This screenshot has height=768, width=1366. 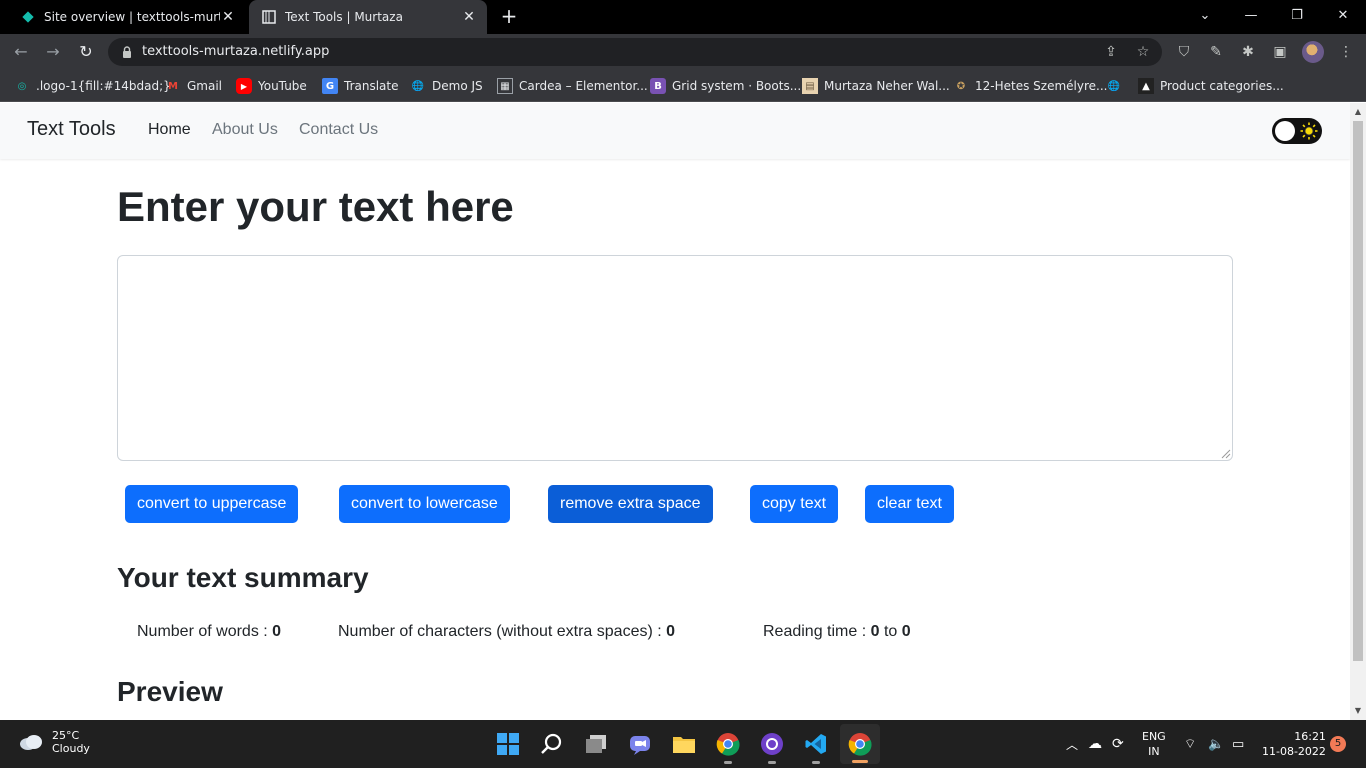 What do you see at coordinates (1313, 52) in the screenshot?
I see `profile-avatar` at bounding box center [1313, 52].